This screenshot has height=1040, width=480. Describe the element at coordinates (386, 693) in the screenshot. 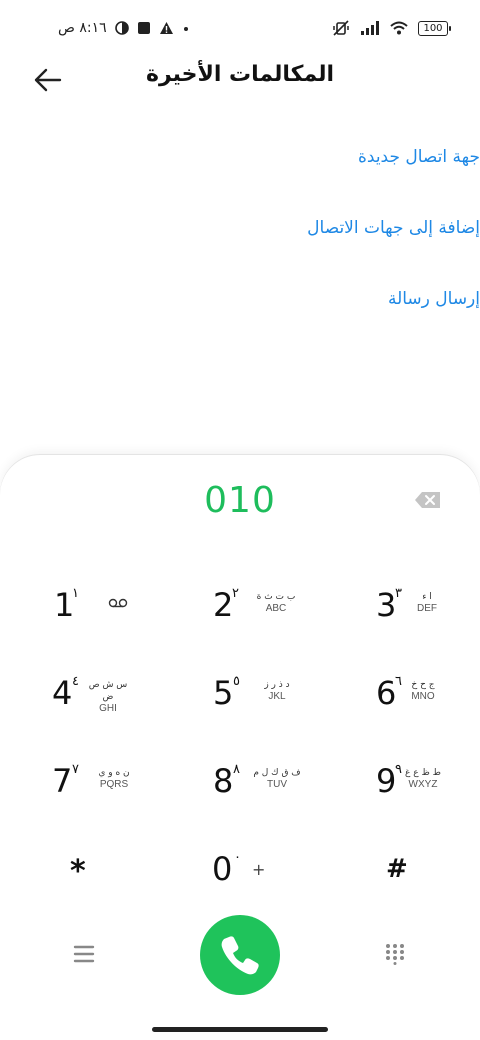

I see `key-digit: 6` at that location.